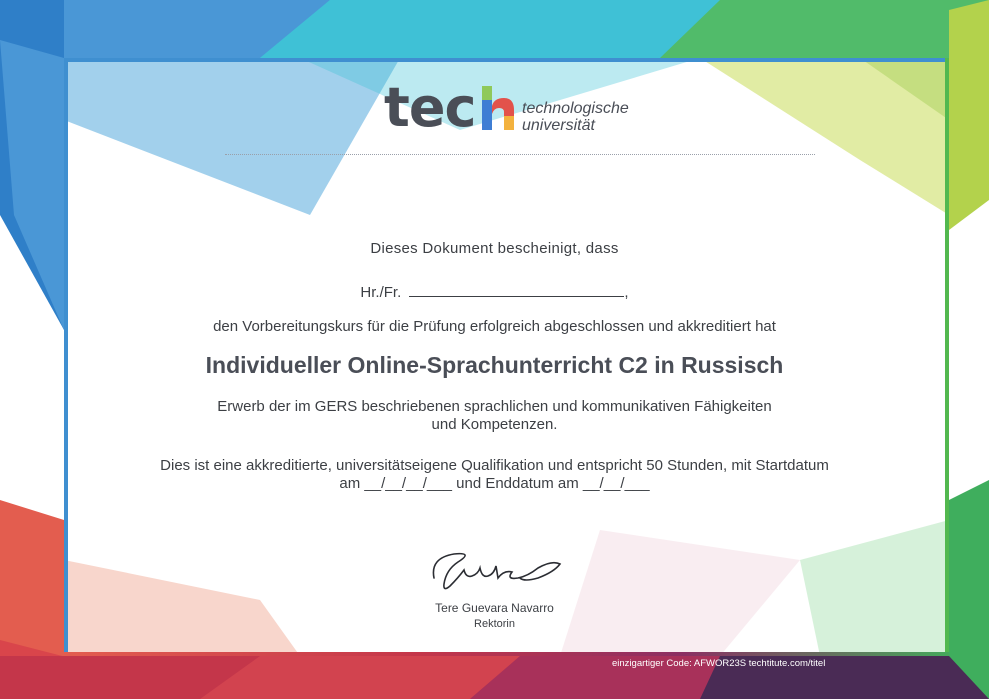 The image size is (989, 699). What do you see at coordinates (381, 292) in the screenshot?
I see `recipient-label: Hr./Fr.` at bounding box center [381, 292].